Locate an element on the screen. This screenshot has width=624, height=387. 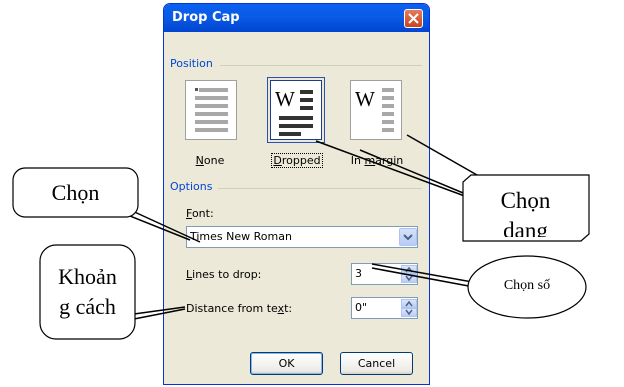
callout-chon-dang-text: Chọn dạng is located at coordinates (525, 212).